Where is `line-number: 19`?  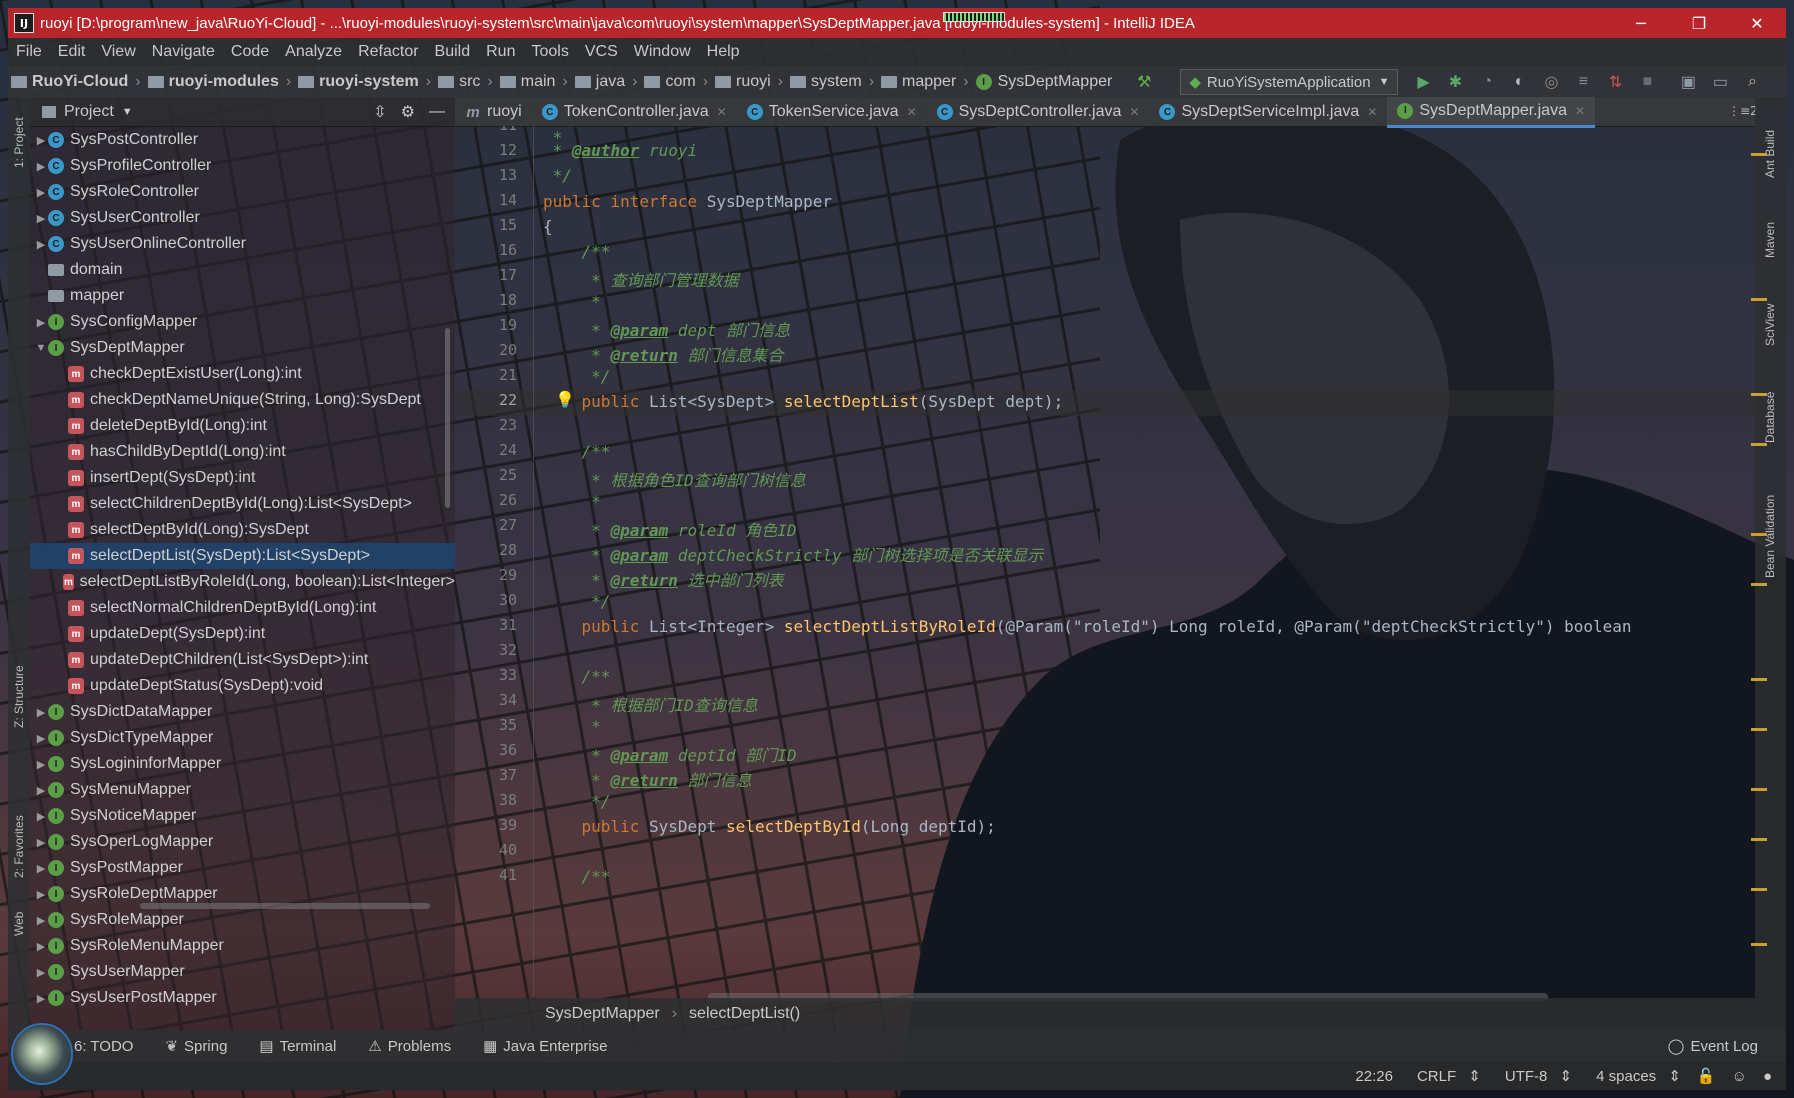
line-number: 19 is located at coordinates (486, 325).